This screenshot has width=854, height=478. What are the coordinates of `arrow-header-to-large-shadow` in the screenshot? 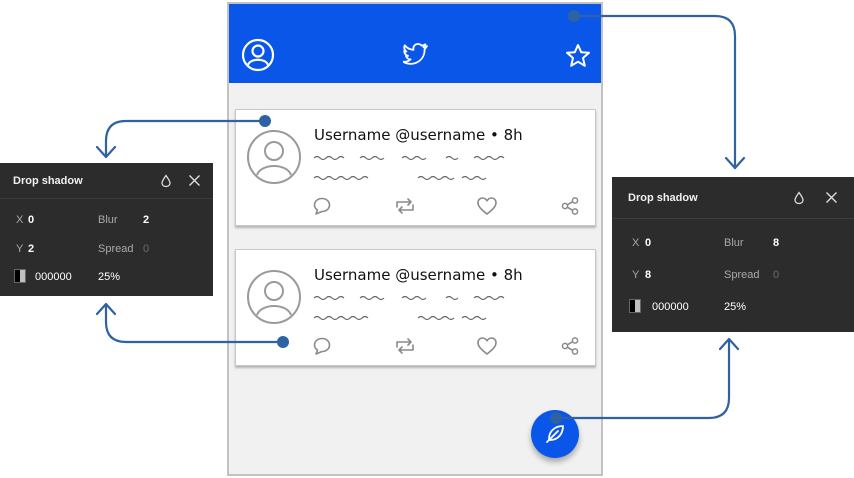 It's located at (654, 92).